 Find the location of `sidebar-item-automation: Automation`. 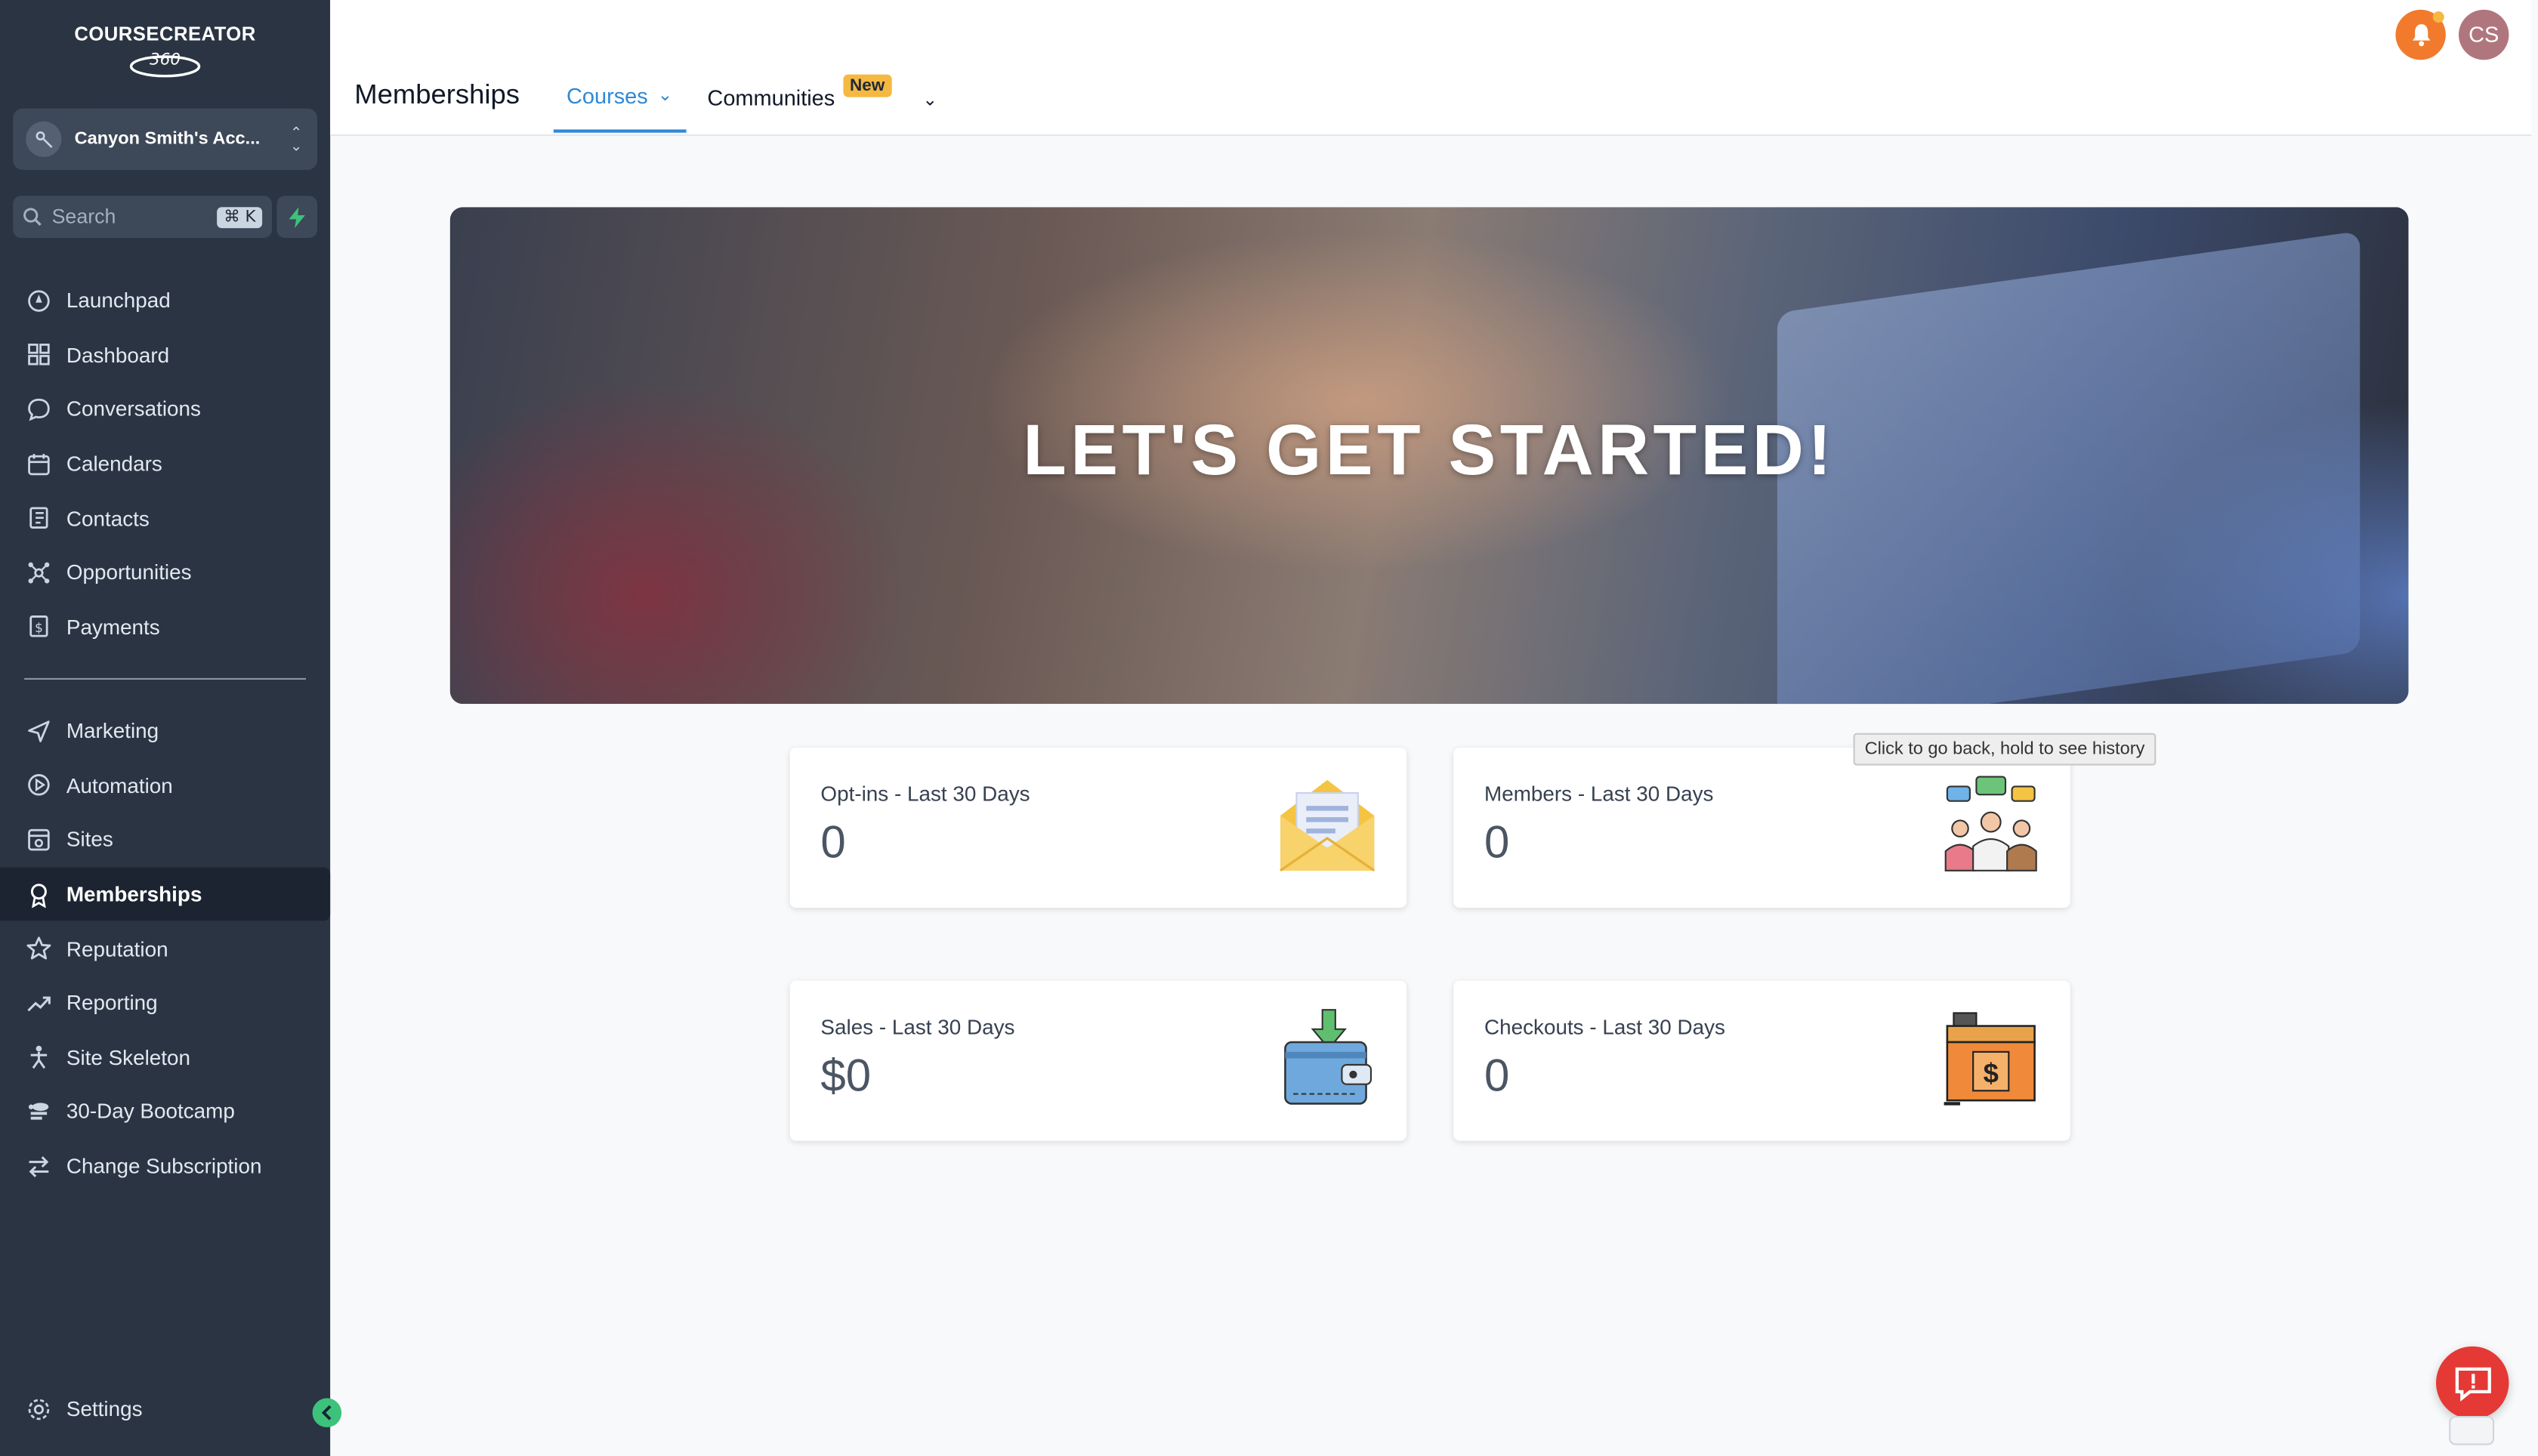

sidebar-item-automation: Automation is located at coordinates (165, 785).